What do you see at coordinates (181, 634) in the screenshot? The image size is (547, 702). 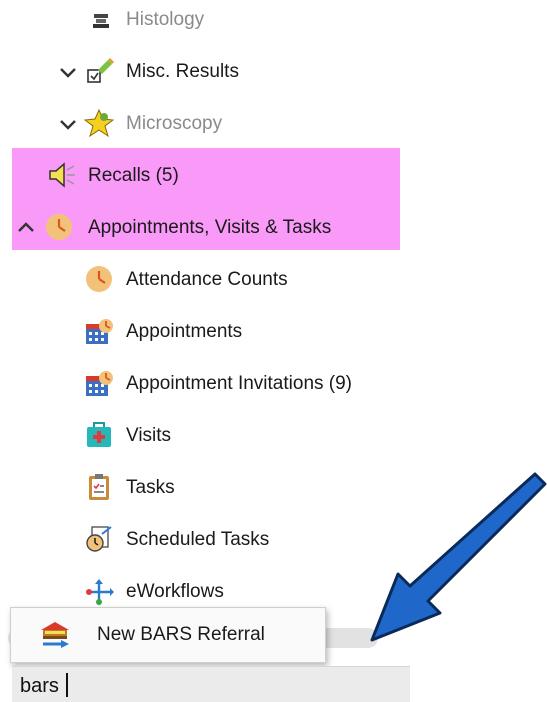 I see `popup-item-label: New BARS Referral` at bounding box center [181, 634].